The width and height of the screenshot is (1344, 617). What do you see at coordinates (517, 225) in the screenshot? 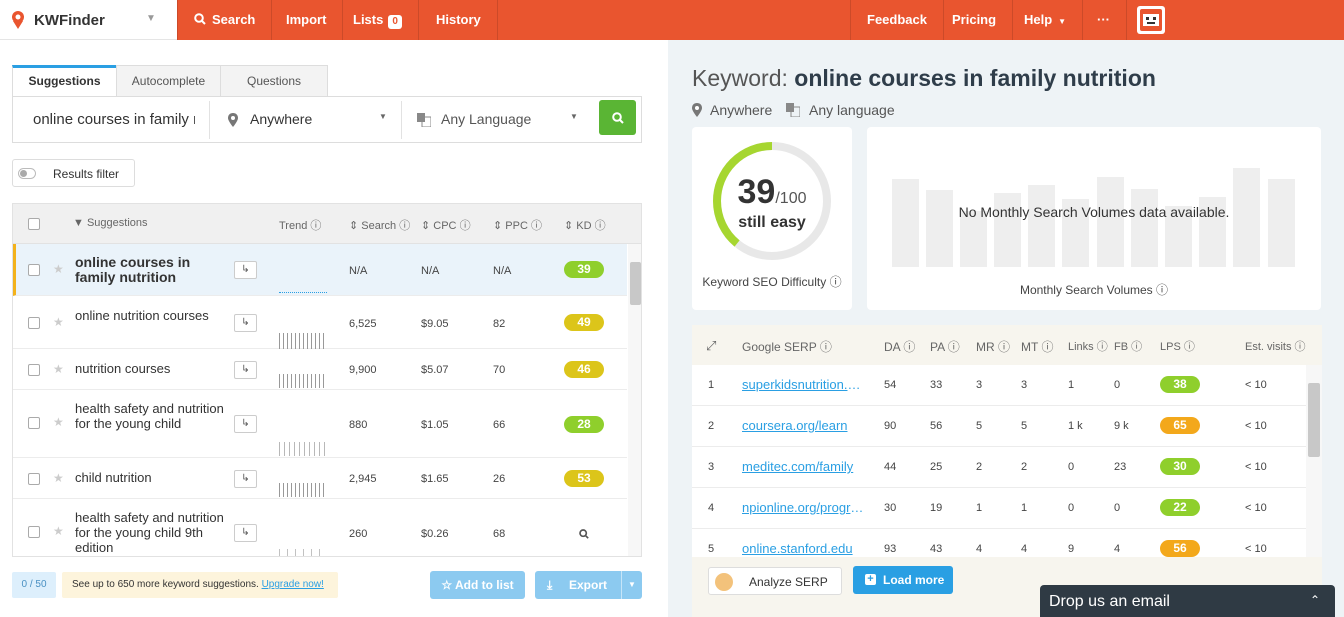
I see `col-ppc: ⇕ PPC ⓘ` at bounding box center [517, 225].